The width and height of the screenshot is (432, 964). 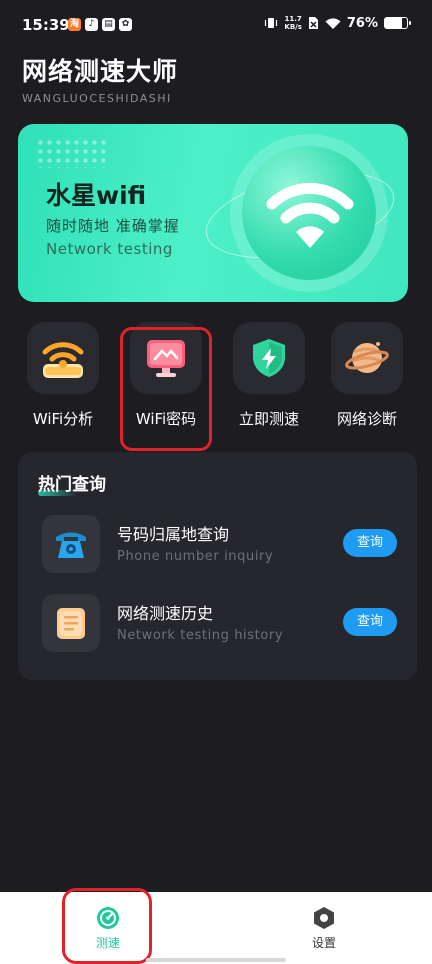 What do you see at coordinates (100, 24) in the screenshot?
I see `notification-icons: 淘 ♪ ▤ ✿` at bounding box center [100, 24].